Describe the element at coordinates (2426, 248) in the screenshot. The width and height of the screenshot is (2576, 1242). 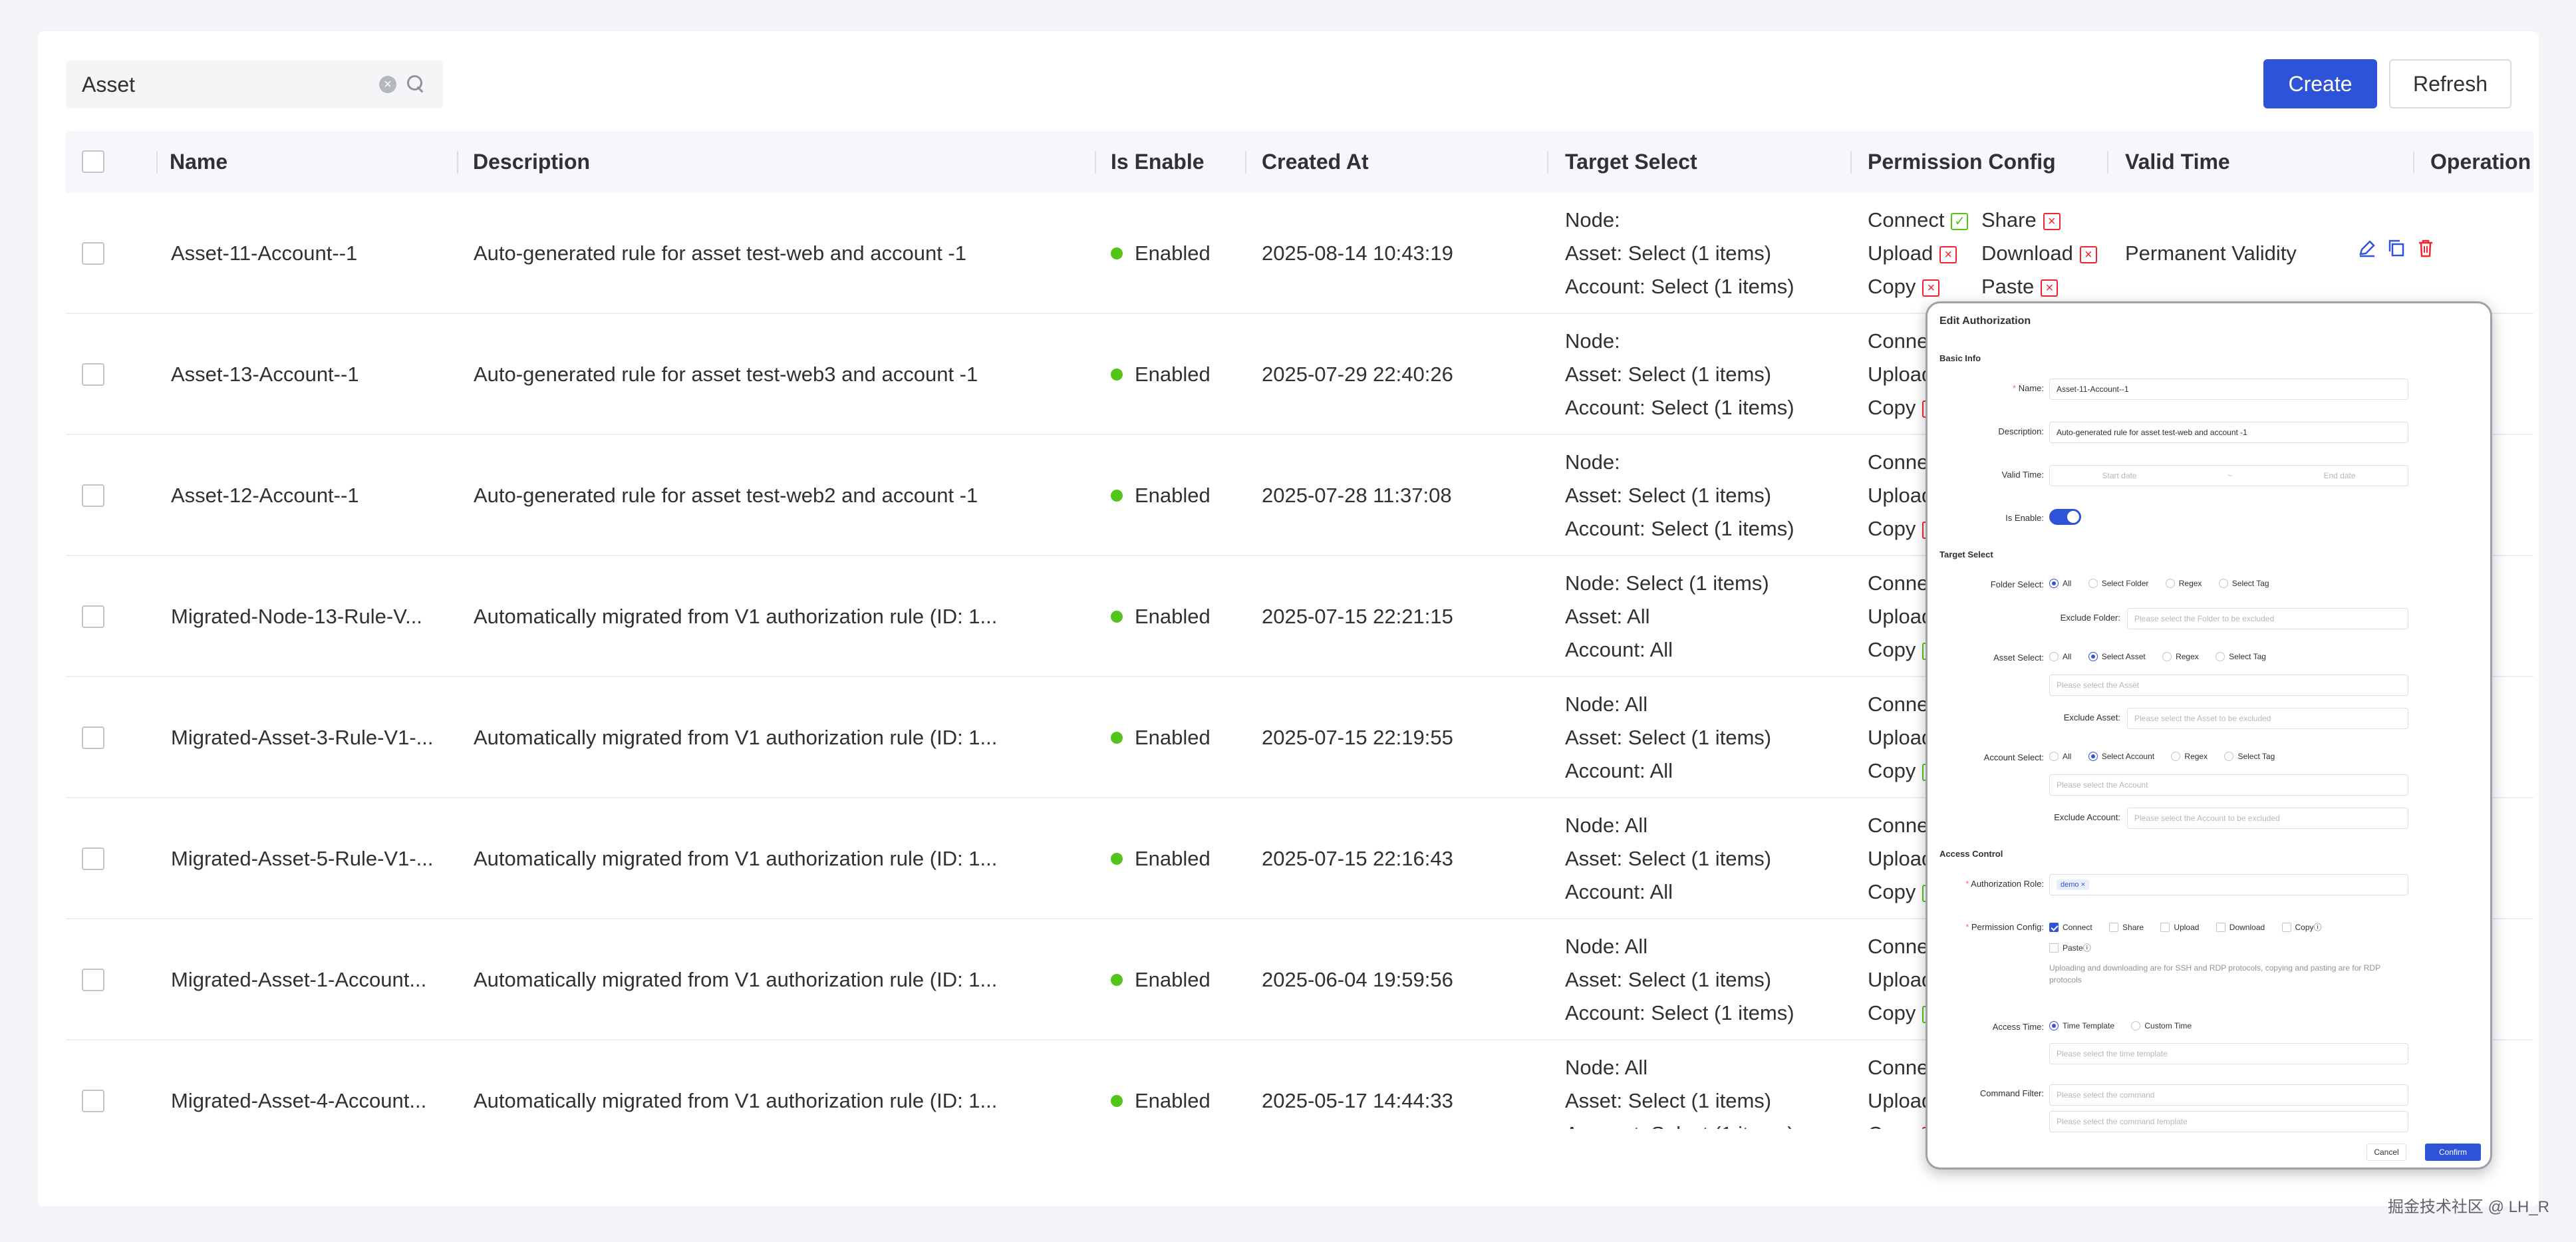
I see `delete-icon` at that location.